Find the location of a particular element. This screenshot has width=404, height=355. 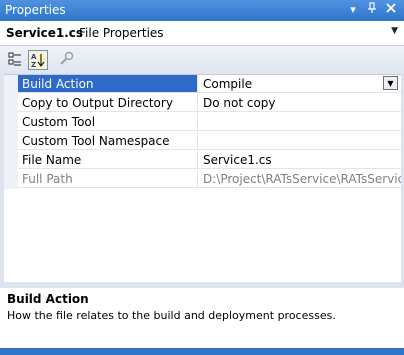

properties-toolbar: A Z is located at coordinates (202, 60).